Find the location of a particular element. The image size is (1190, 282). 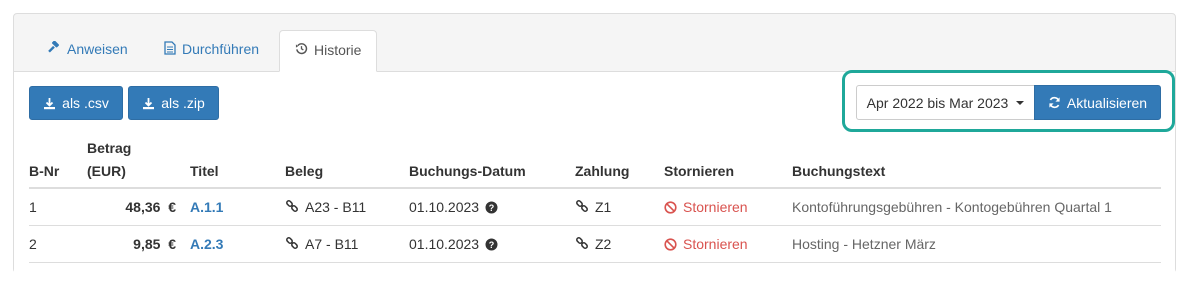

tab-durchfuehren: Durchführen is located at coordinates (211, 50).